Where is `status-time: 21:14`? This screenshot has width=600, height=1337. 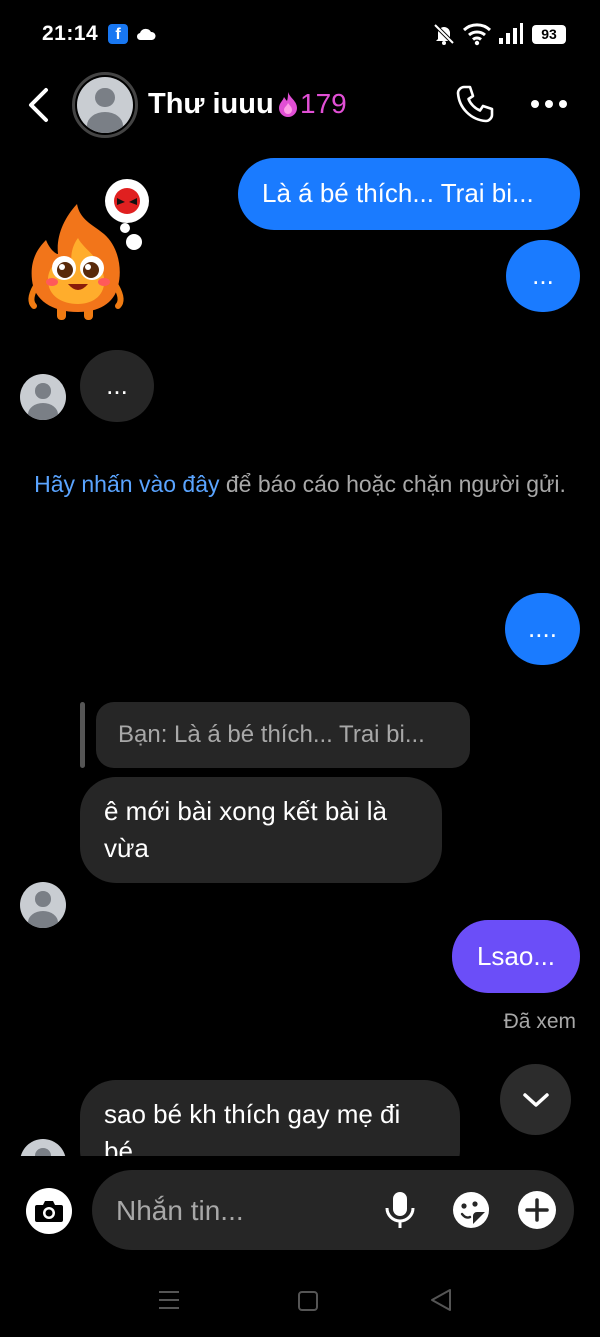 status-time: 21:14 is located at coordinates (70, 33).